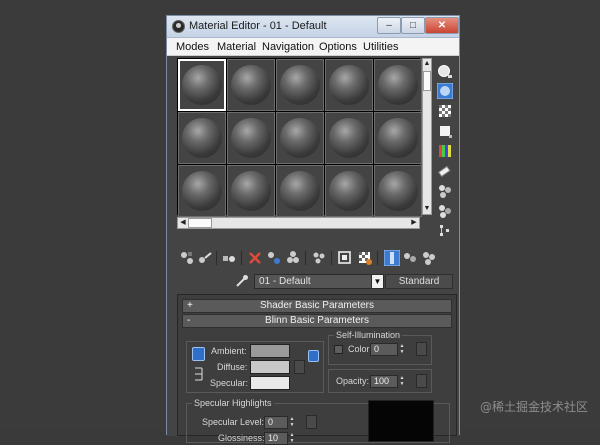  Describe the element at coordinates (392, 258) in the screenshot. I see `go-to-parent-icon` at that location.